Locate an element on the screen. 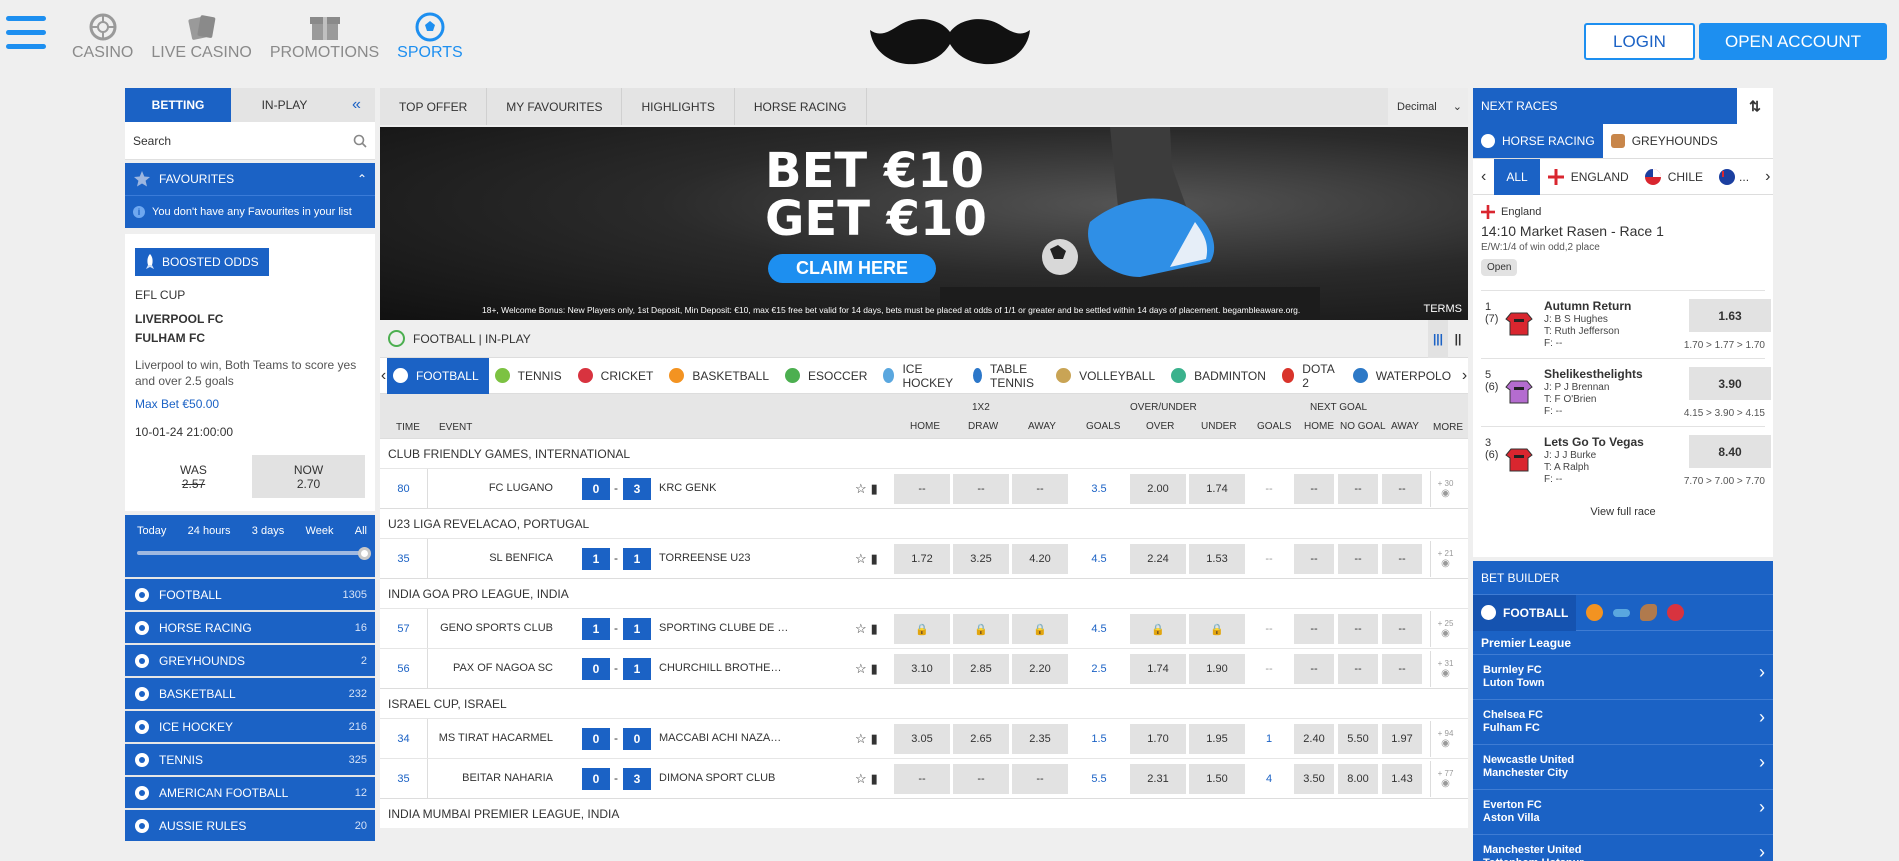  bb-match: Newcastle United Manchester City › is located at coordinates (1623, 766).